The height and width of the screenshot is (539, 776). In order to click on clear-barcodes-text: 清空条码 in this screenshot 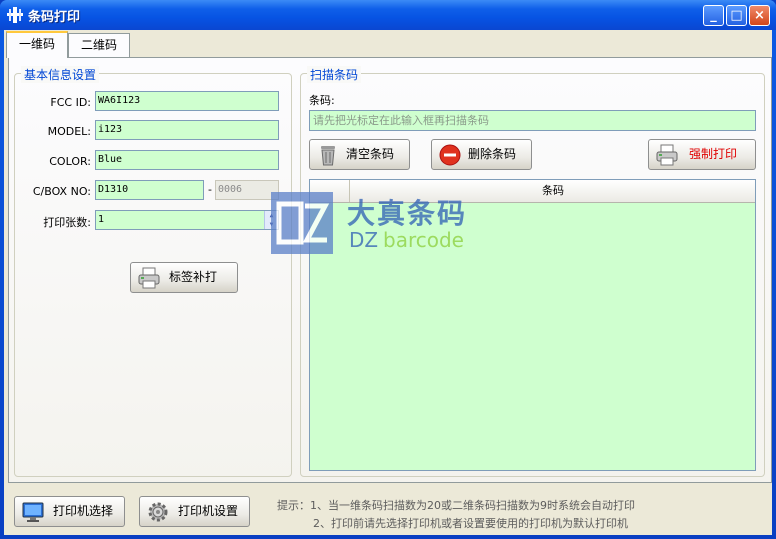, I will do `click(370, 154)`.